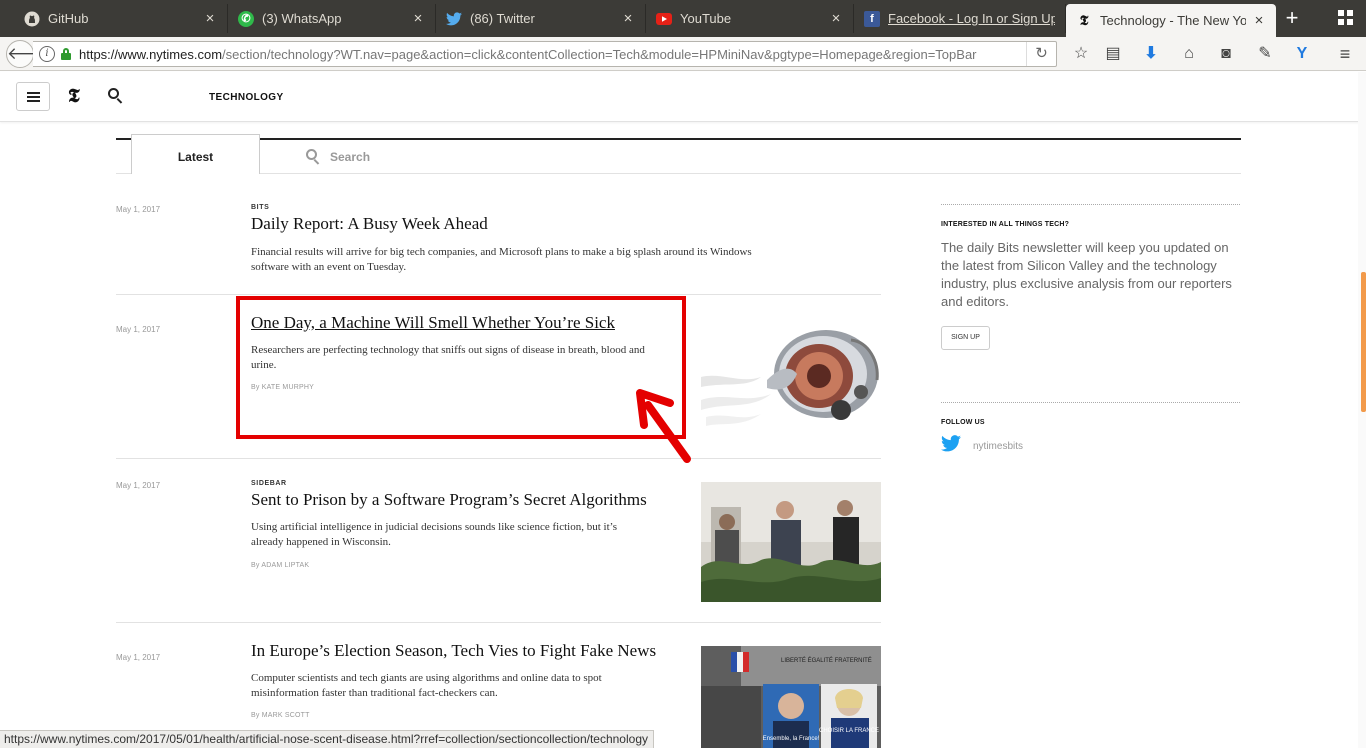  I want to click on lock-icon, so click(66, 54).